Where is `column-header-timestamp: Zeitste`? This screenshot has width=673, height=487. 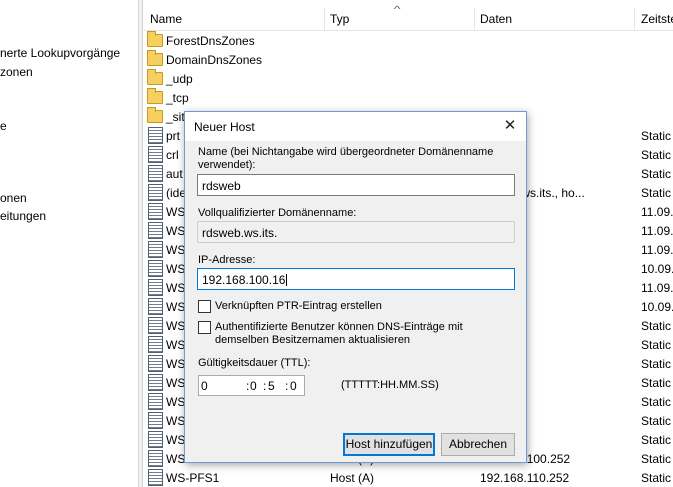
column-header-timestamp: Zeitste is located at coordinates (657, 19).